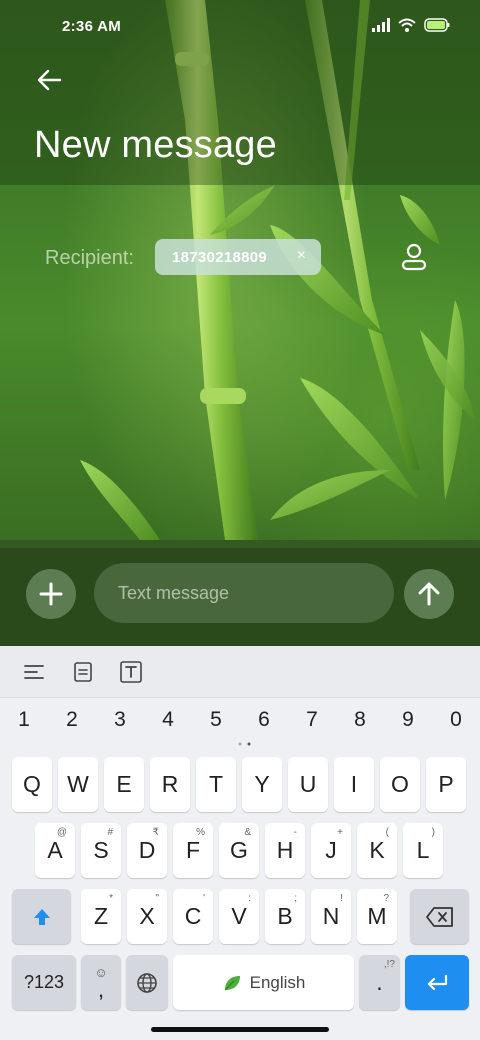 This screenshot has width=480, height=1040. I want to click on key-x: " X, so click(147, 916).